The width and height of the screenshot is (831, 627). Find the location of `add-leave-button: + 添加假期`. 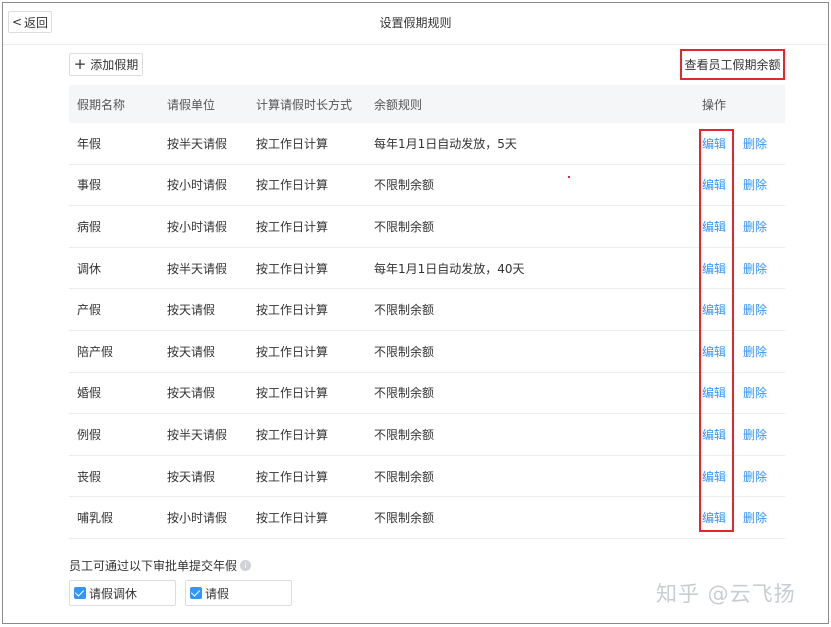

add-leave-button: + 添加假期 is located at coordinates (106, 64).